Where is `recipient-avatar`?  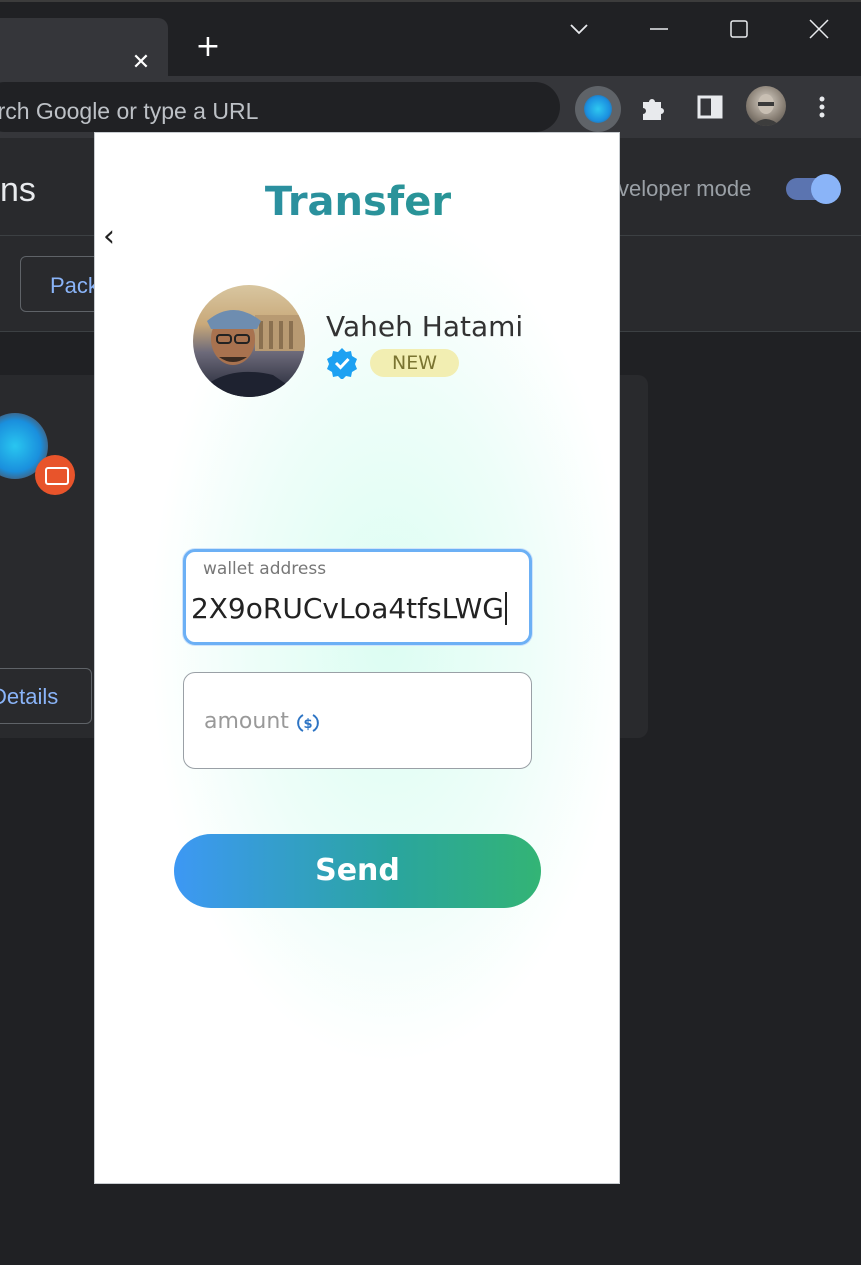
recipient-avatar is located at coordinates (249, 341).